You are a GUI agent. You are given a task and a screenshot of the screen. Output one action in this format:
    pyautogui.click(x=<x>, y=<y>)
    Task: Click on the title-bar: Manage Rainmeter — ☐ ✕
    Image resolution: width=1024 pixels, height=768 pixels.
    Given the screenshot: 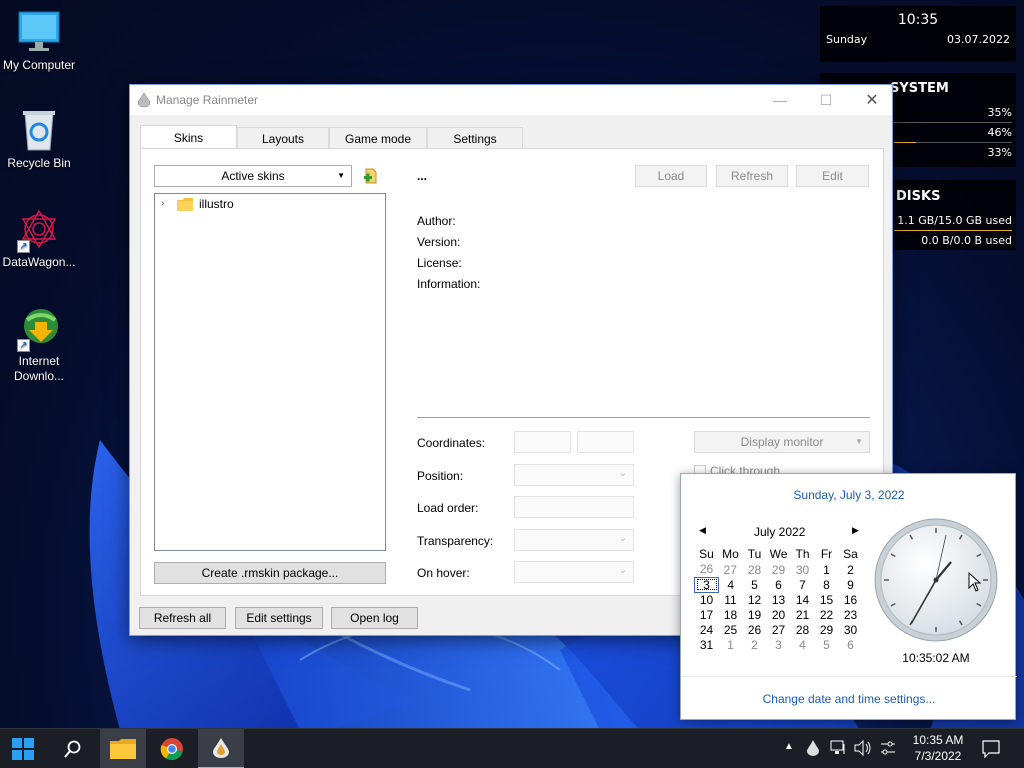 What is the action you would take?
    pyautogui.click(x=511, y=100)
    